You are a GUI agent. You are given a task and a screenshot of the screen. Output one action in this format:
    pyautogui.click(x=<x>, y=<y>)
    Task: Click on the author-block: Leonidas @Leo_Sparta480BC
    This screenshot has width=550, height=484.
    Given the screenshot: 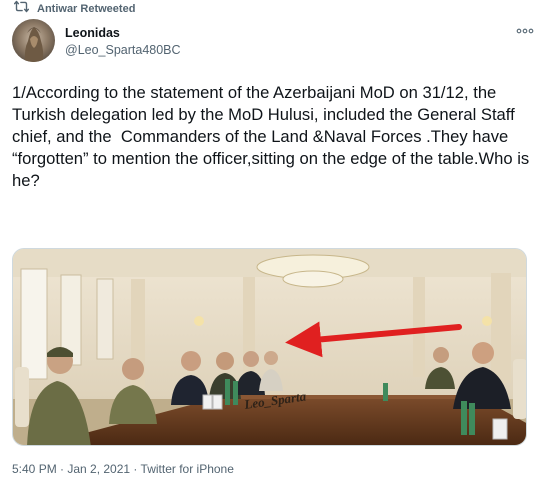 What is the action you would take?
    pyautogui.click(x=123, y=41)
    